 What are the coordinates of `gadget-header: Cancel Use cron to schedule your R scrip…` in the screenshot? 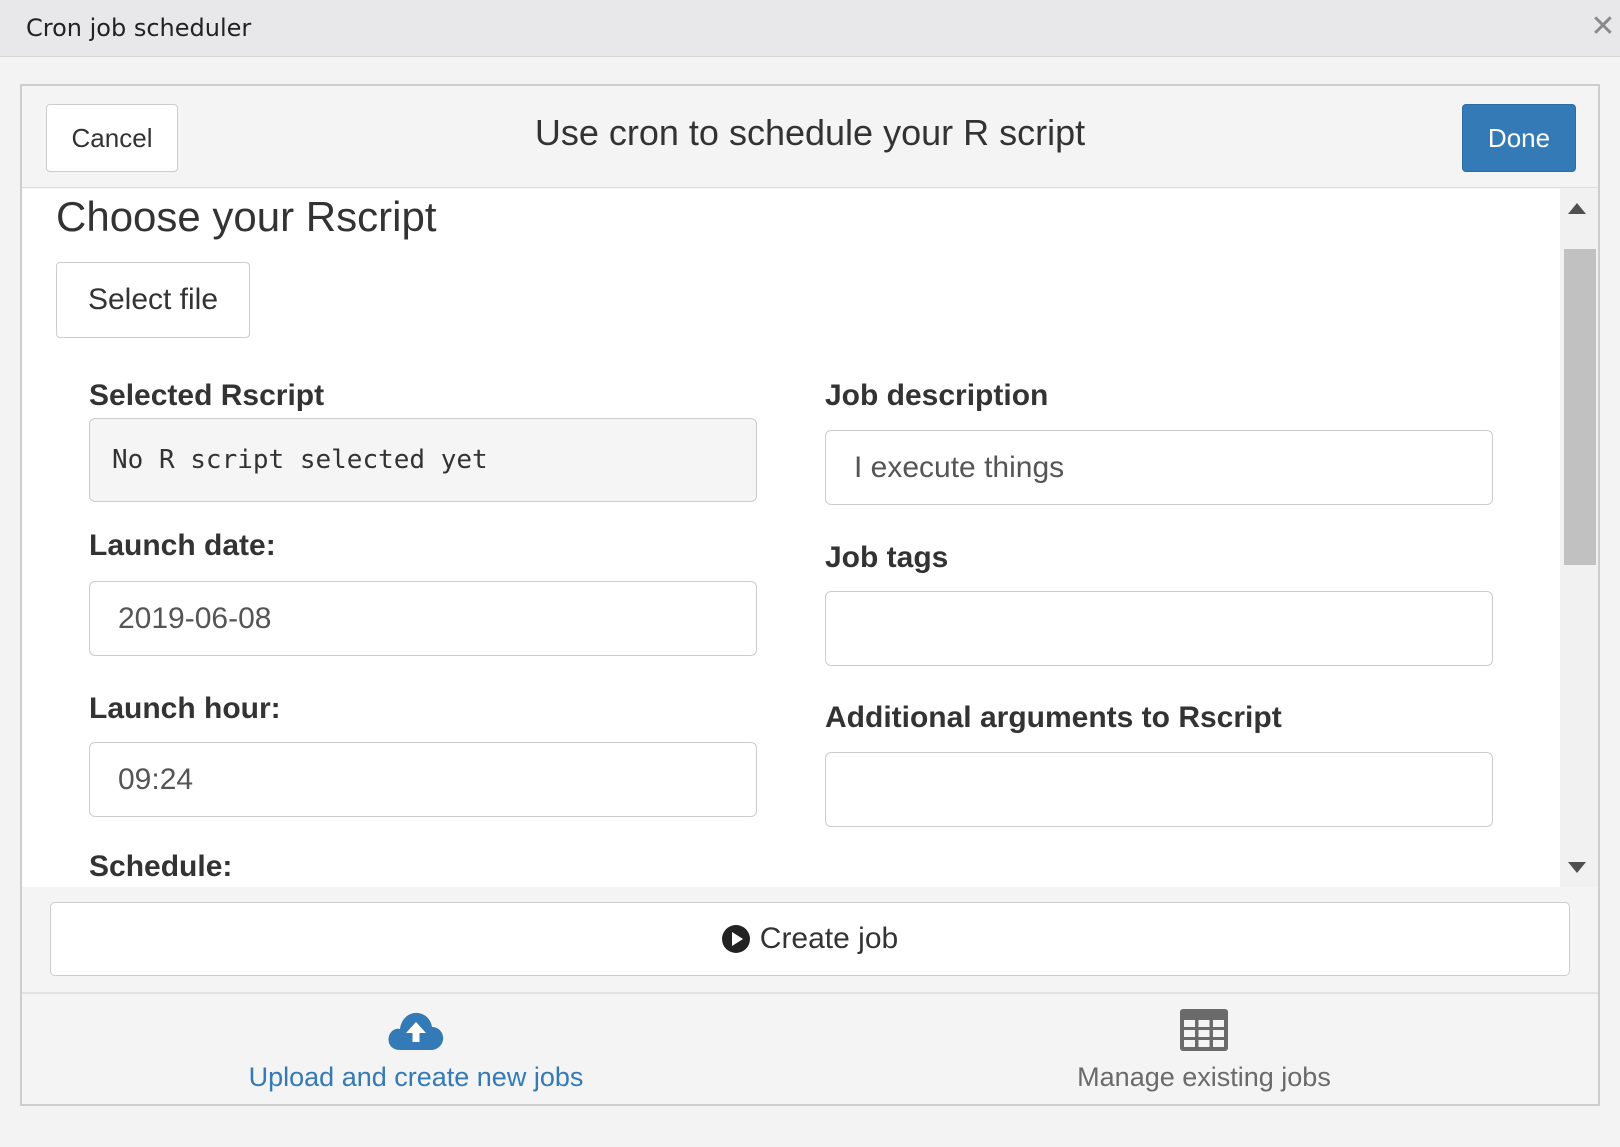 It's located at (810, 137).